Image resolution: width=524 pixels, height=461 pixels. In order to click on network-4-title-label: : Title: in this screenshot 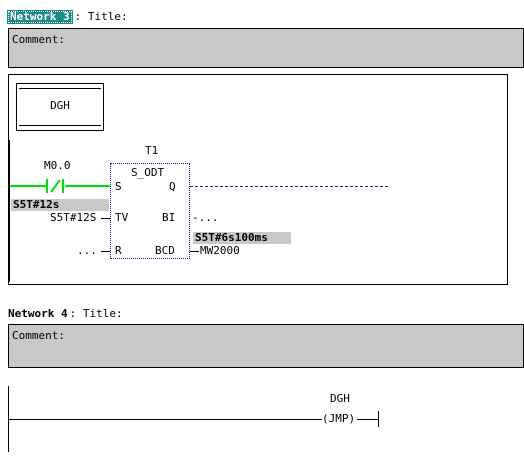, I will do `click(96, 313)`.